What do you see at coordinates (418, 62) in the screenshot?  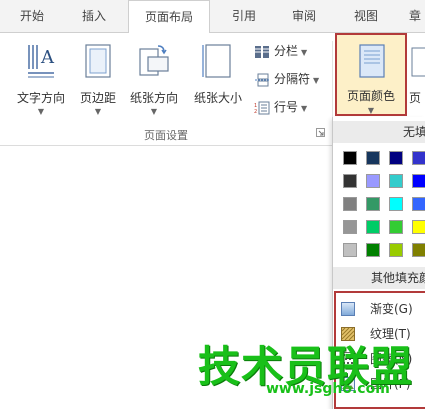 I see `page-border-icon` at bounding box center [418, 62].